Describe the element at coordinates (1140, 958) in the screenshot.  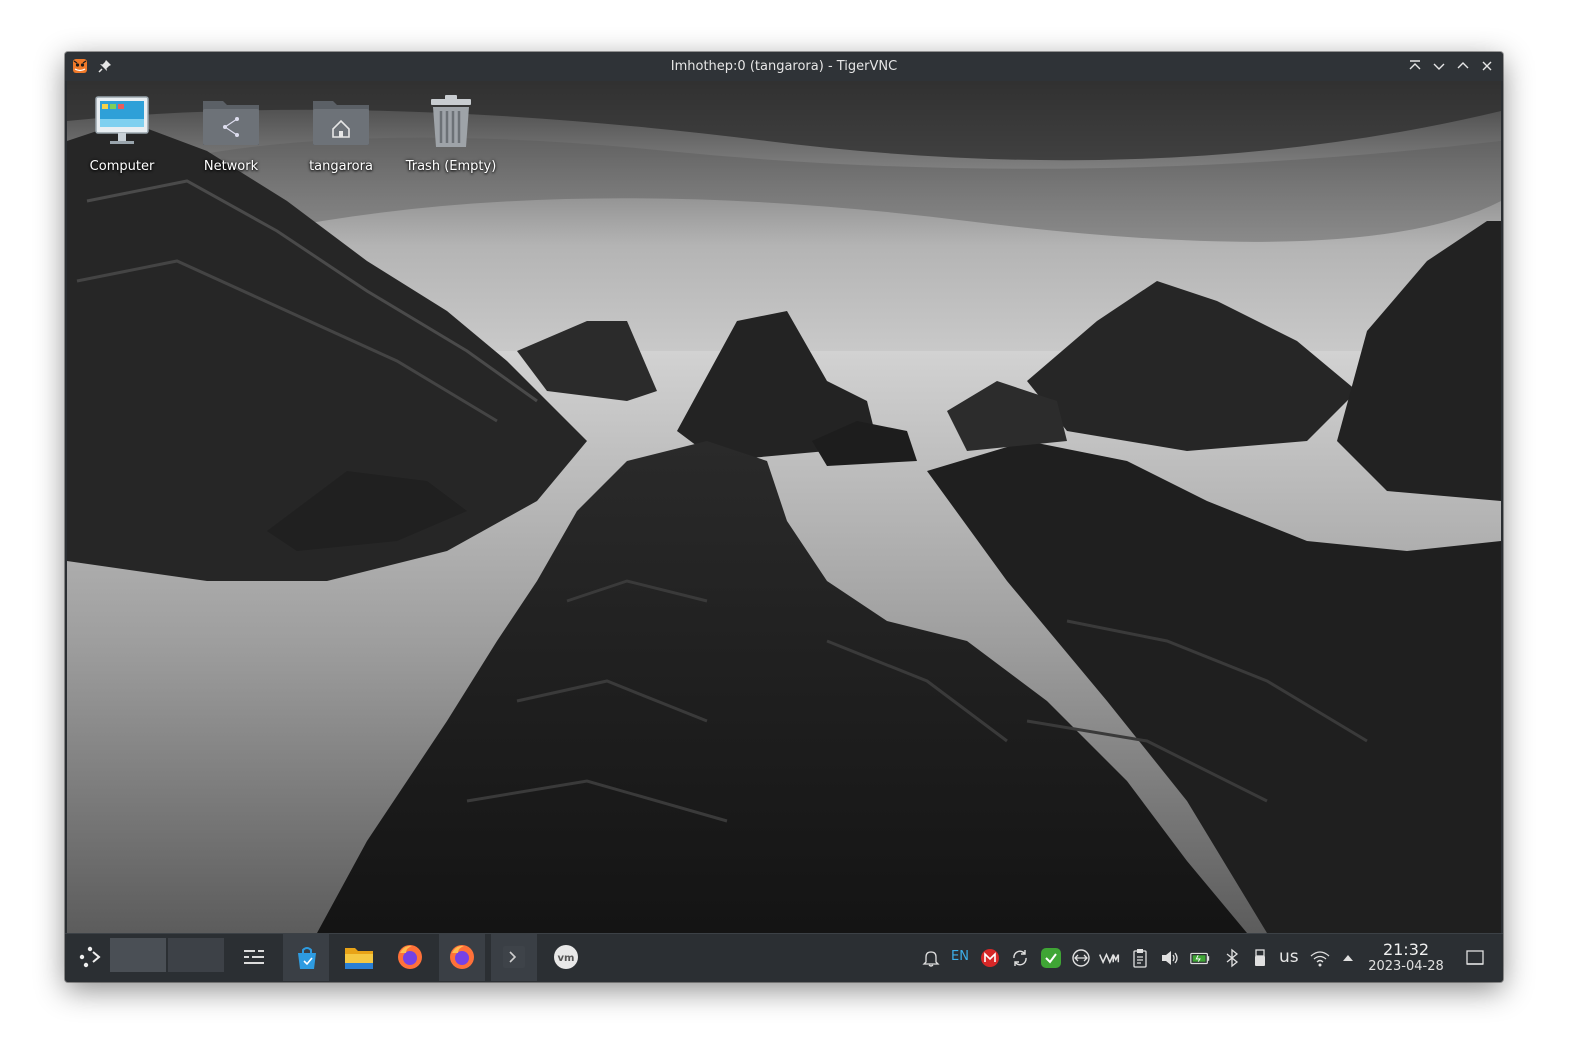
I see `clipboard-icon` at that location.